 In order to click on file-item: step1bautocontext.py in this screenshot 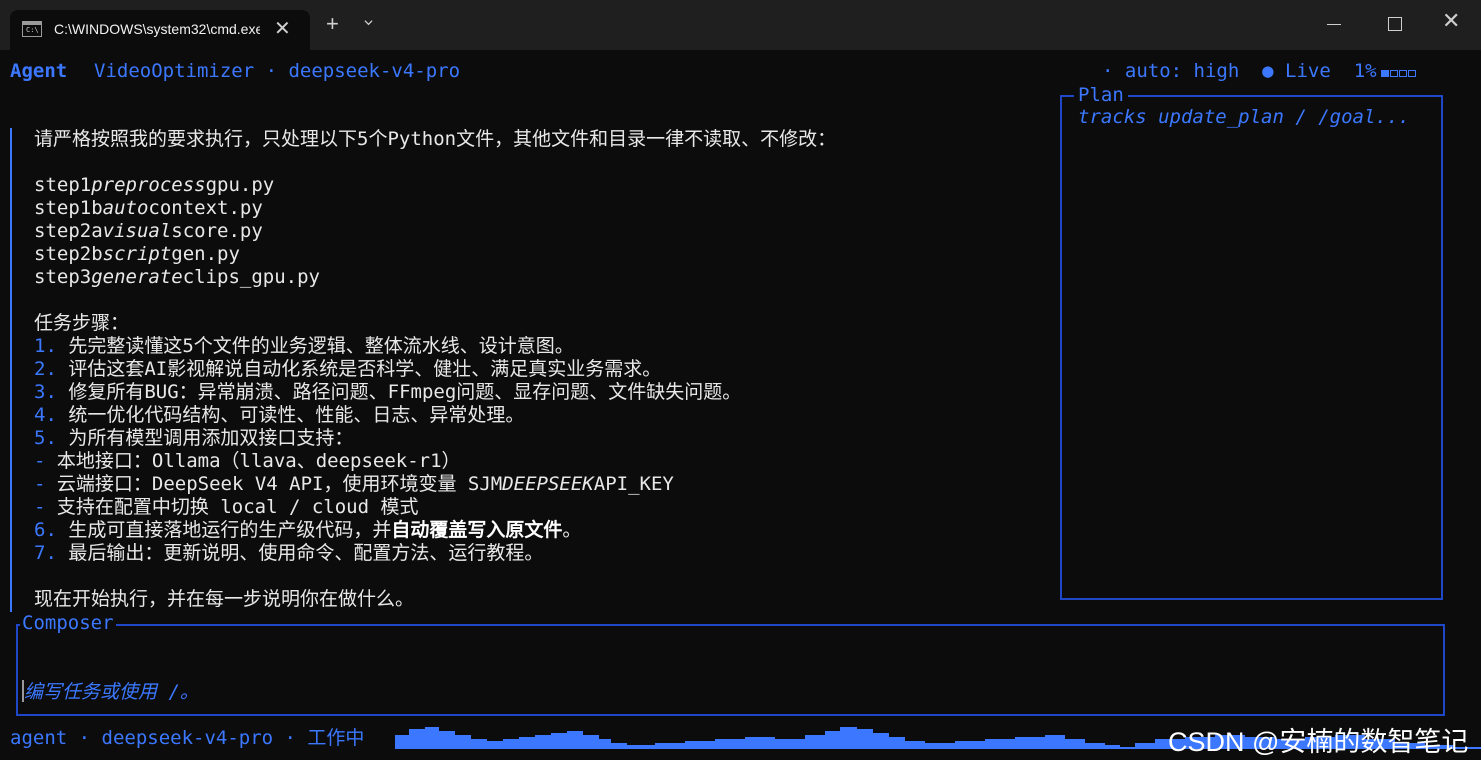, I will do `click(148, 208)`.